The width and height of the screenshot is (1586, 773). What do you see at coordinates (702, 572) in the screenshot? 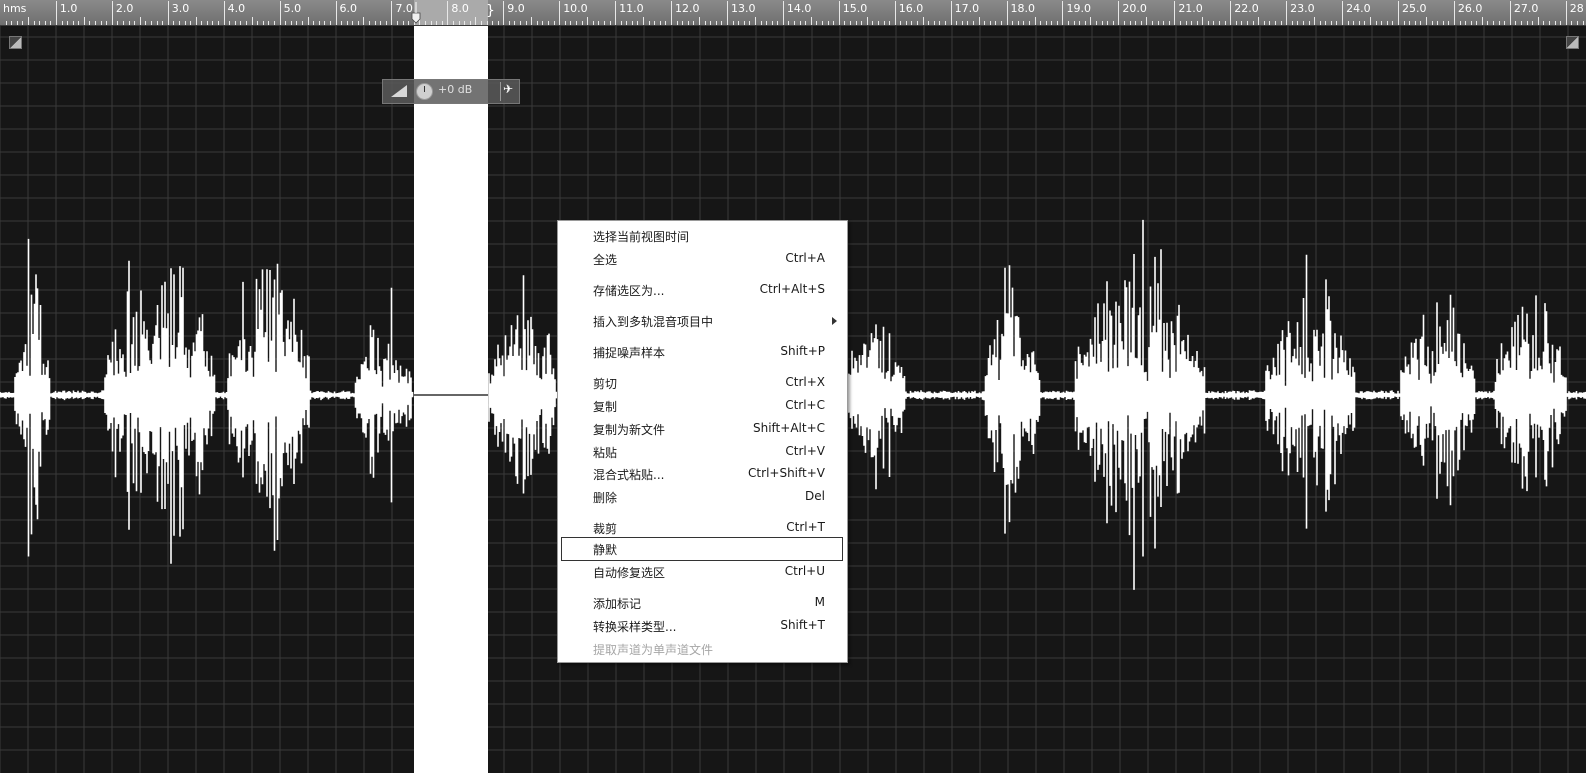
I see `menu-item: 自动修复选区 Ctrl+U` at bounding box center [702, 572].